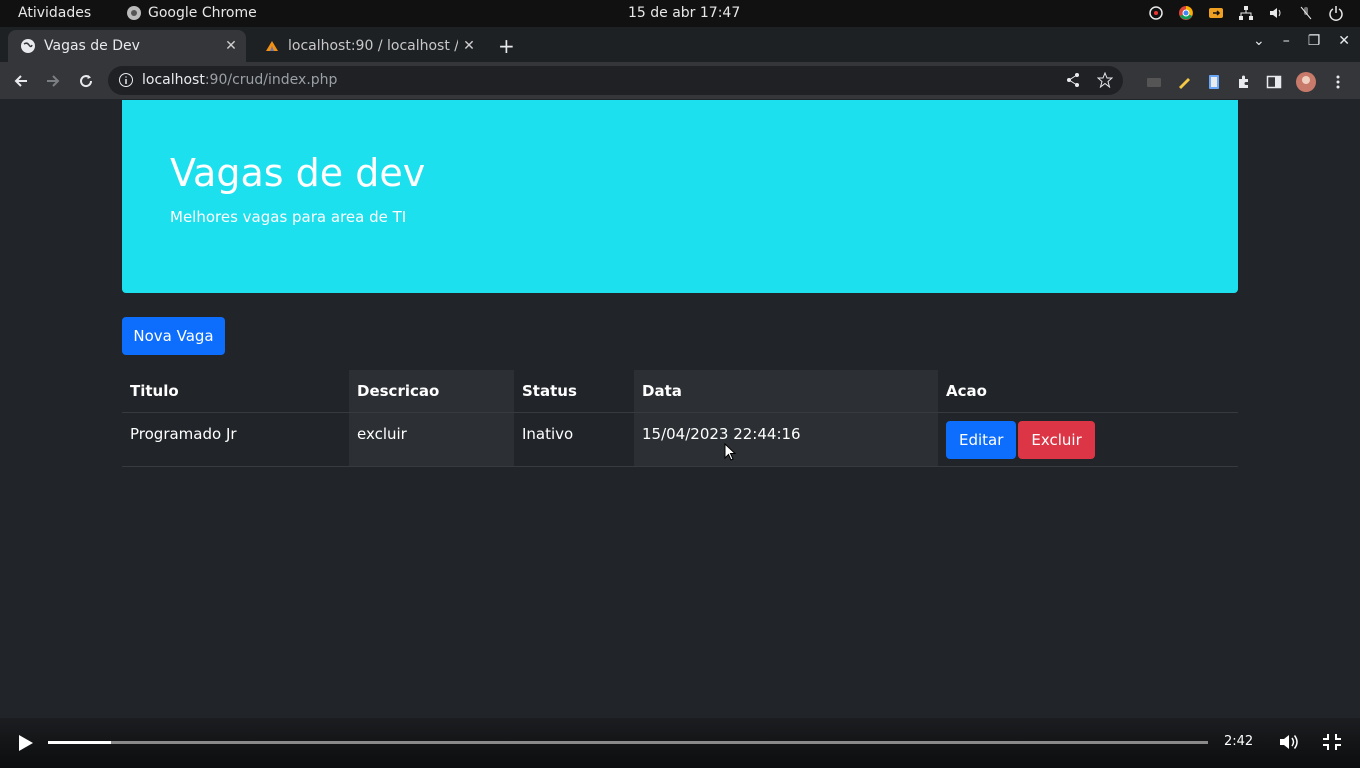  I want to click on page-title: Vagas de dev, so click(298, 173).